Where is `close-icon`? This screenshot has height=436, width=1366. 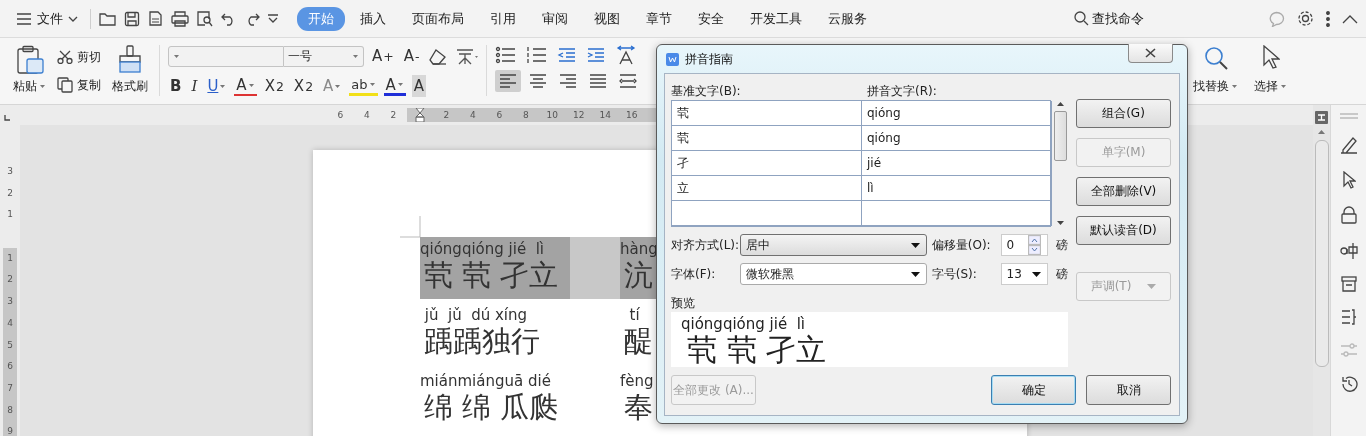 close-icon is located at coordinates (1150, 53).